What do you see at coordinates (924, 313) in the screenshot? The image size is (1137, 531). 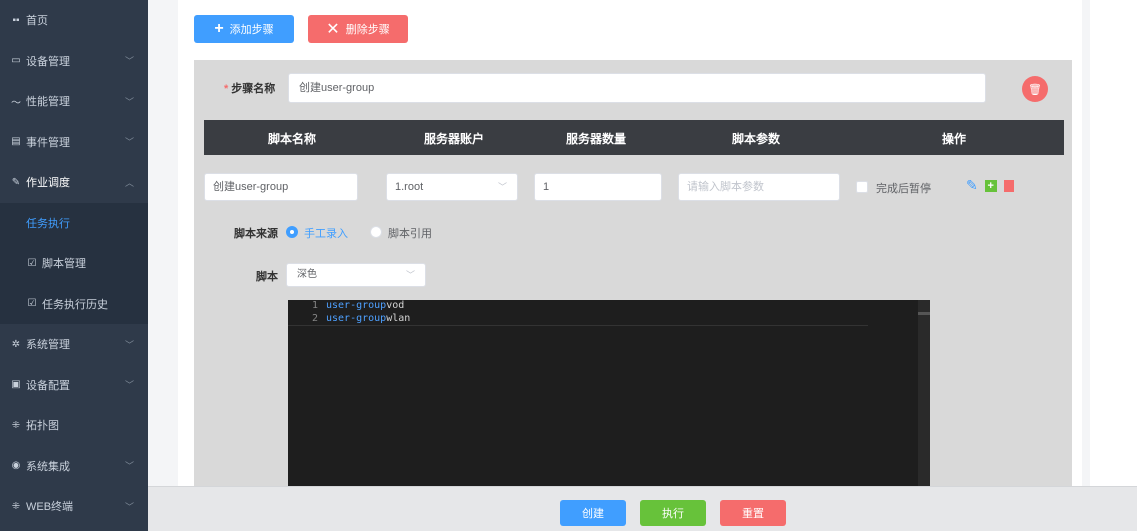 I see `scrollbar-thumb` at bounding box center [924, 313].